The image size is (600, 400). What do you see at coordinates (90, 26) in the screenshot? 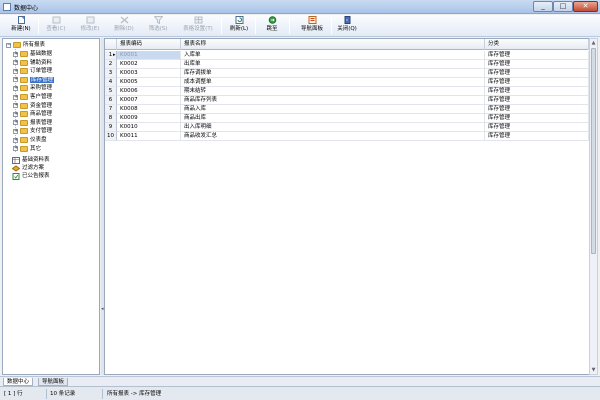
I see `edit-button: 修改(E)` at bounding box center [90, 26].